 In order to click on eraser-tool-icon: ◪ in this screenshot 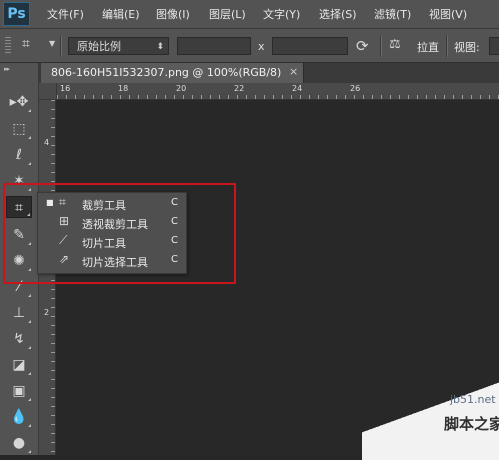, I will do `click(19, 365)`.